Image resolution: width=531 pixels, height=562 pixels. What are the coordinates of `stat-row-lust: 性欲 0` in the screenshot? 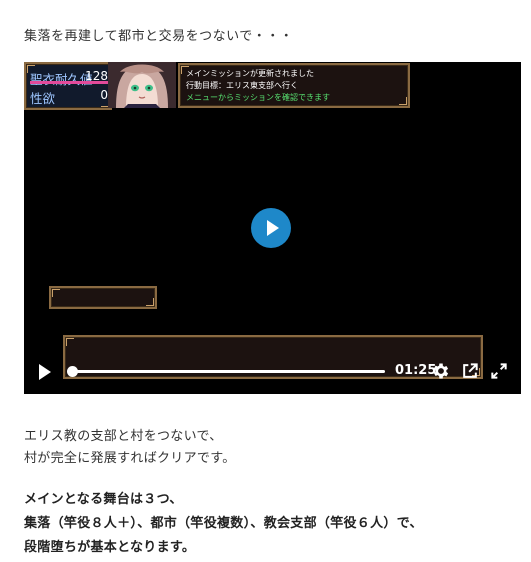 It's located at (69, 97).